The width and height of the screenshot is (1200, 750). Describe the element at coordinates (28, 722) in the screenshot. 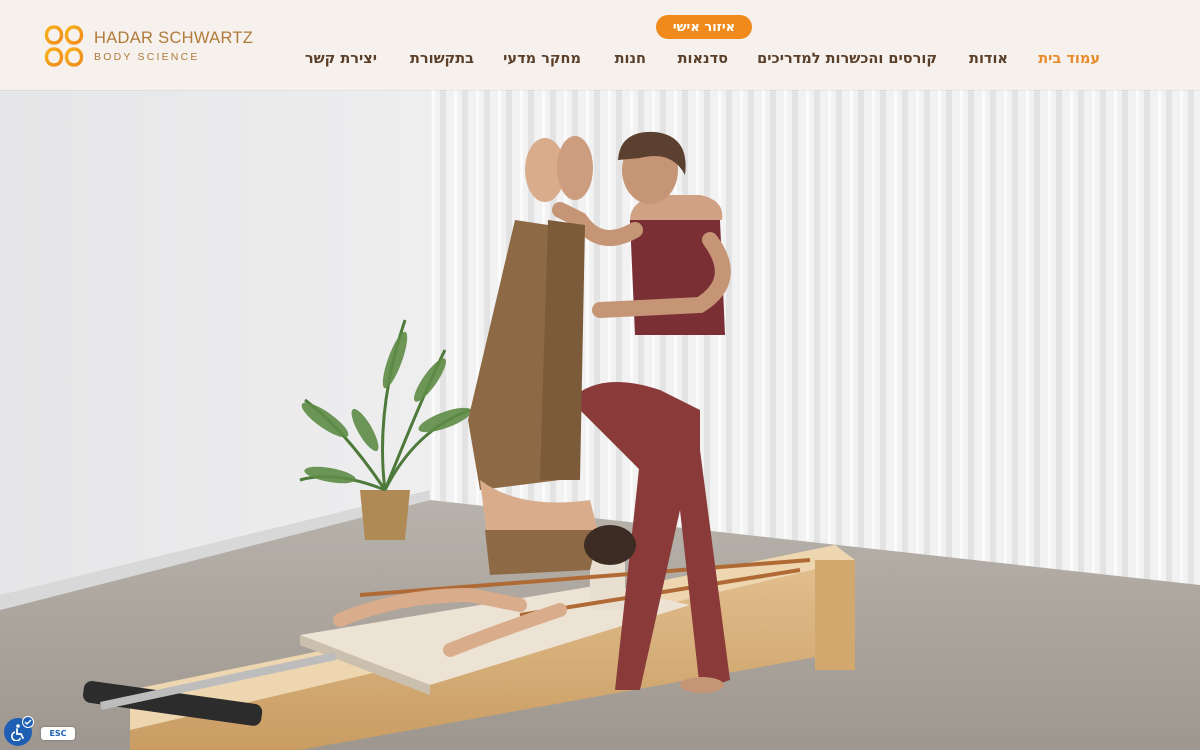

I see `check-icon` at that location.